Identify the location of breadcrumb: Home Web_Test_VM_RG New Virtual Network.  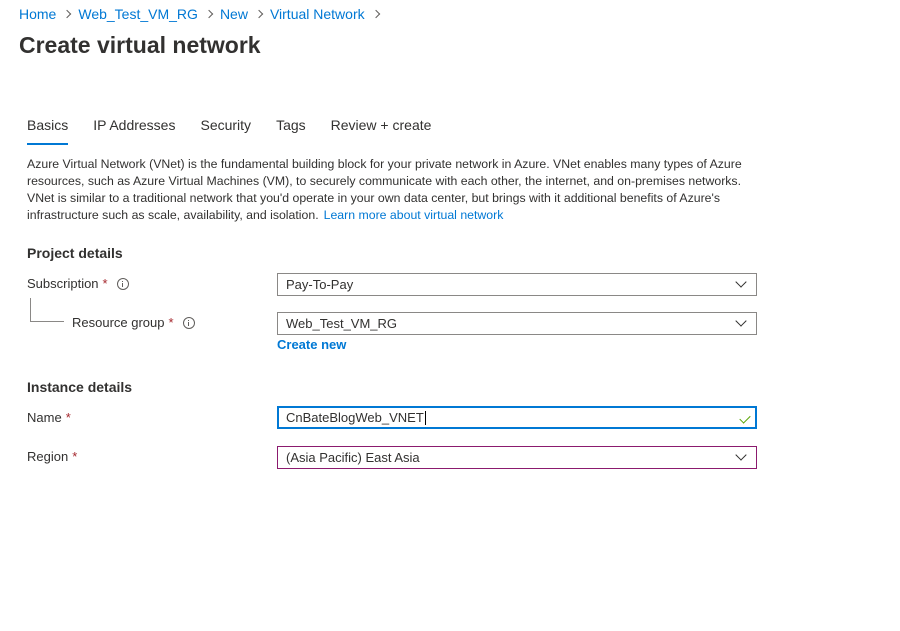
(203, 14).